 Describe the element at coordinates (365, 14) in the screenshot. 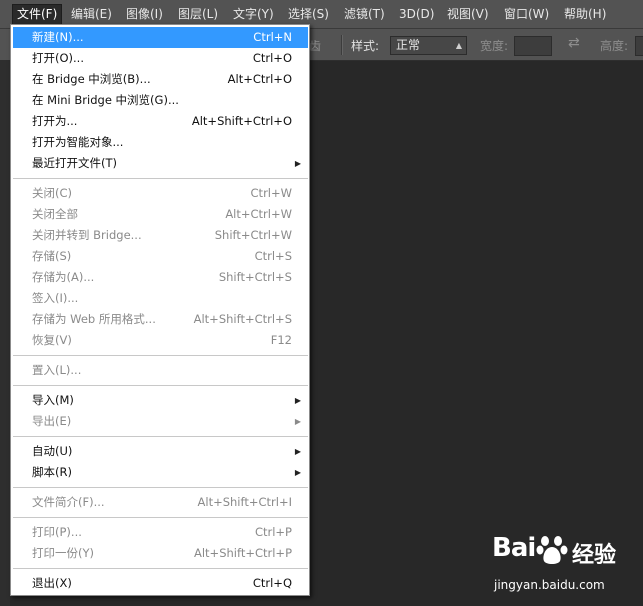

I see `menubar-item: 滤镜(T)` at that location.